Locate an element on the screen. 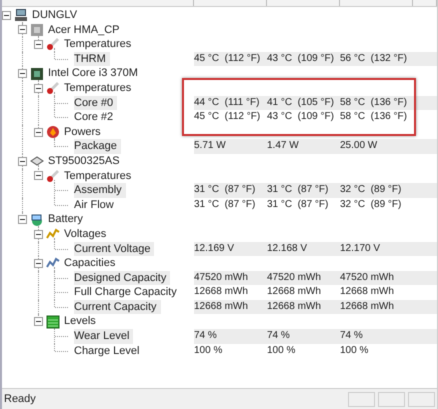 The image size is (438, 409). battery-icon is located at coordinates (37, 219).